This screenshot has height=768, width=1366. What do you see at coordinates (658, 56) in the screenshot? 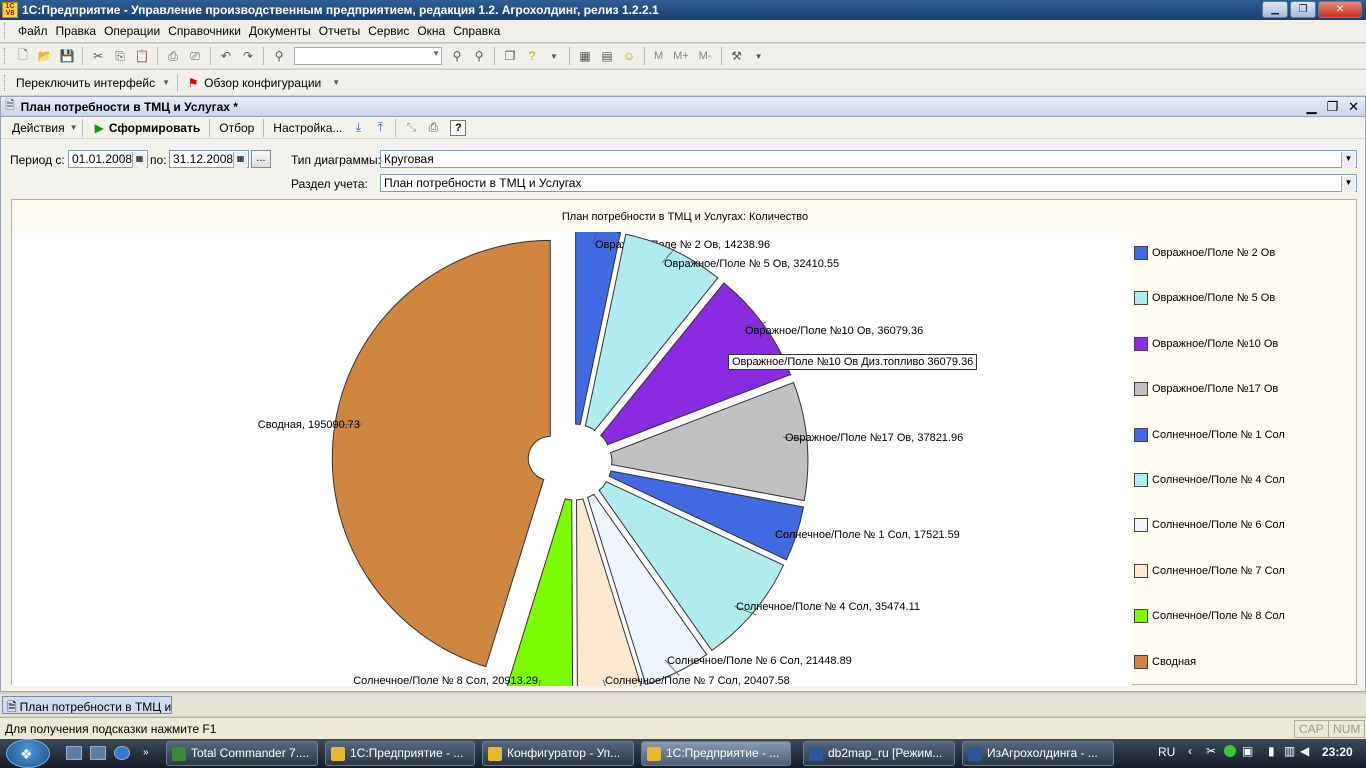
I see `memory-button: M` at bounding box center [658, 56].